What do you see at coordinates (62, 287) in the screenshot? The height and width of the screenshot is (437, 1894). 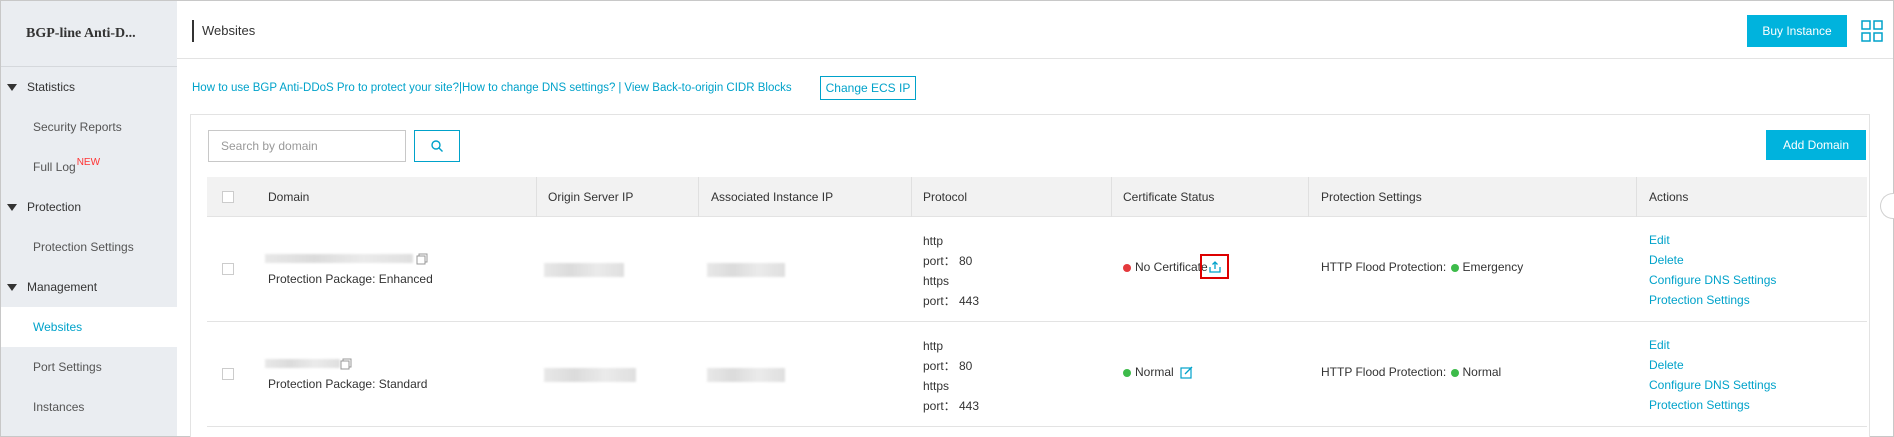 I see `sidebar-group-label: Management` at bounding box center [62, 287].